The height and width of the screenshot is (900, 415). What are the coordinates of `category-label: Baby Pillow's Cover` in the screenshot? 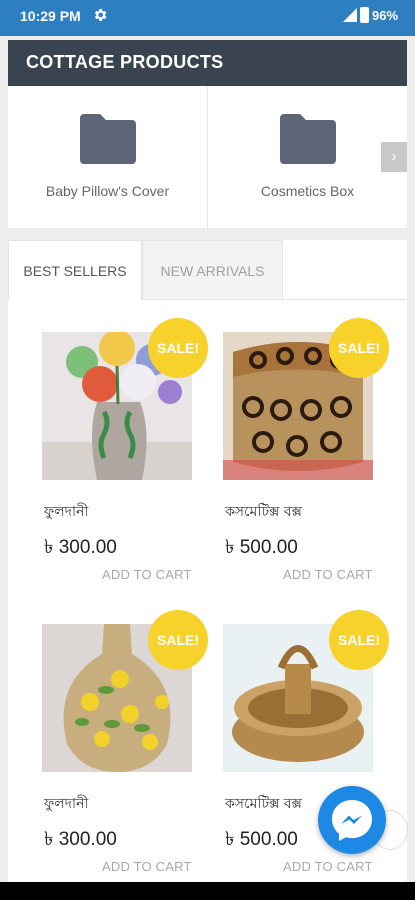 It's located at (107, 191).